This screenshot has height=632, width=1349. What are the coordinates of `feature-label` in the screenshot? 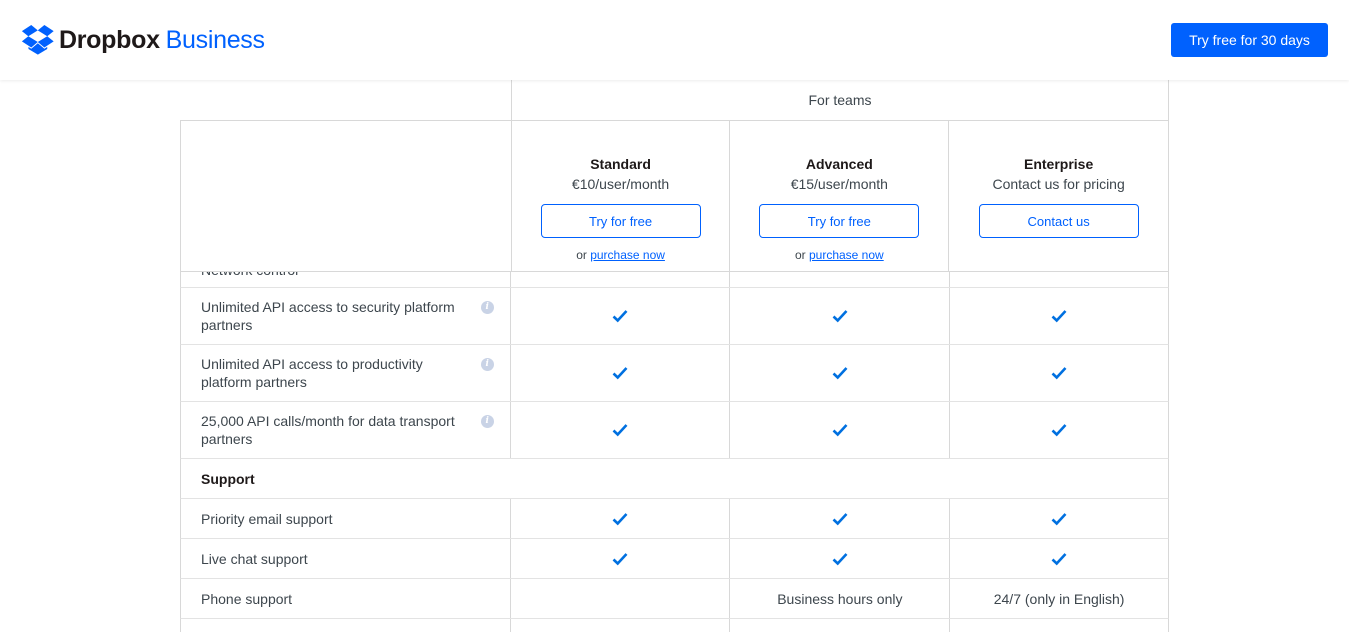 It's located at (346, 625).